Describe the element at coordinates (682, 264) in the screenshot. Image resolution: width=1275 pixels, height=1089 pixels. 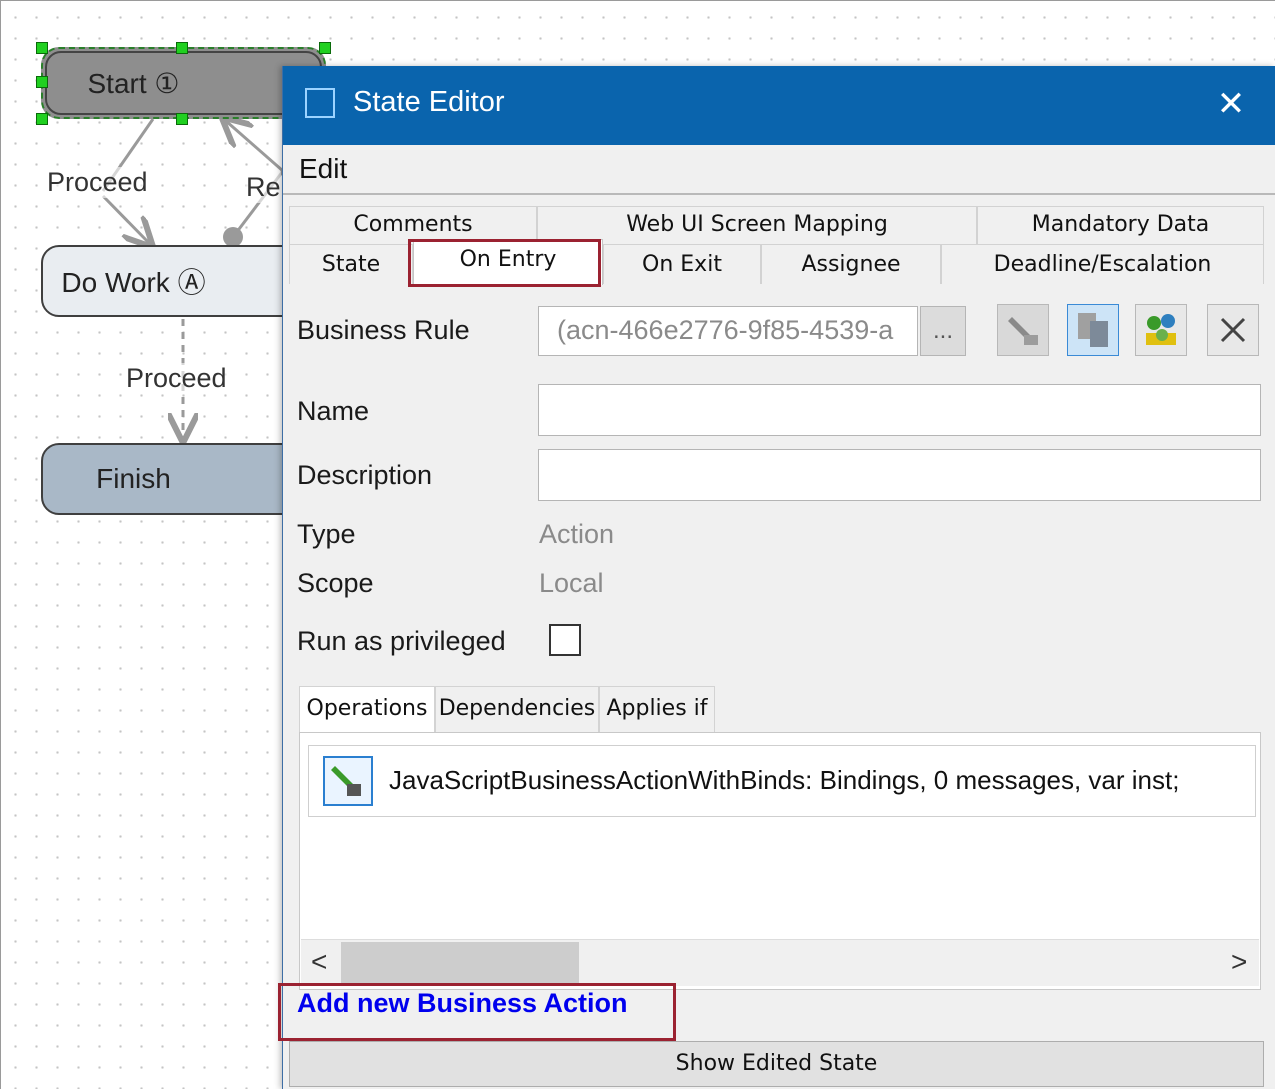
I see `tab-on-exit: On Exit` at that location.